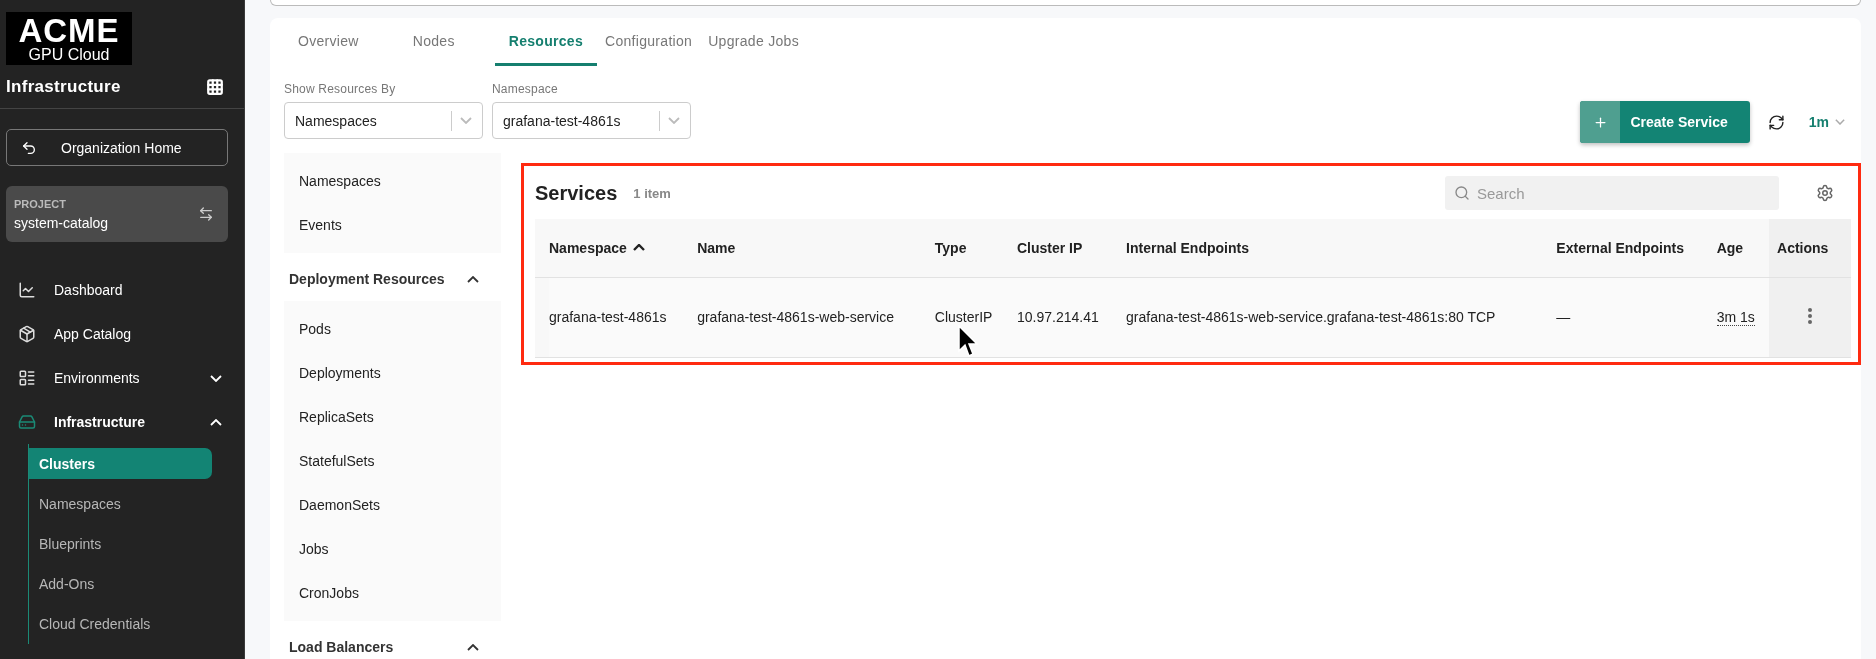 The image size is (1876, 659). What do you see at coordinates (525, 89) in the screenshot?
I see `field-label: Namespace` at bounding box center [525, 89].